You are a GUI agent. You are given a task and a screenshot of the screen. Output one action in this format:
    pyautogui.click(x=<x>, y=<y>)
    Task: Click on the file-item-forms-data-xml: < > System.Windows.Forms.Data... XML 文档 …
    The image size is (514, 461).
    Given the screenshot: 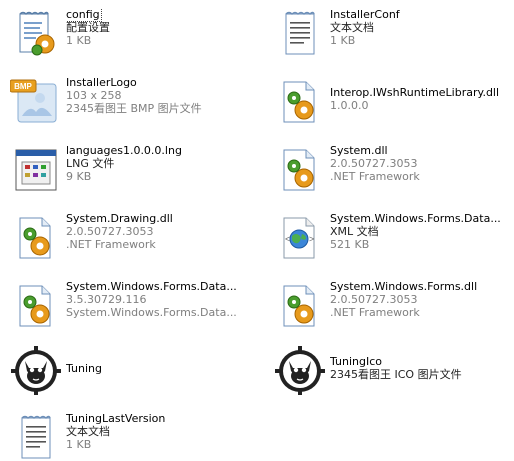 What is the action you would take?
    pyautogui.click(x=392, y=243)
    